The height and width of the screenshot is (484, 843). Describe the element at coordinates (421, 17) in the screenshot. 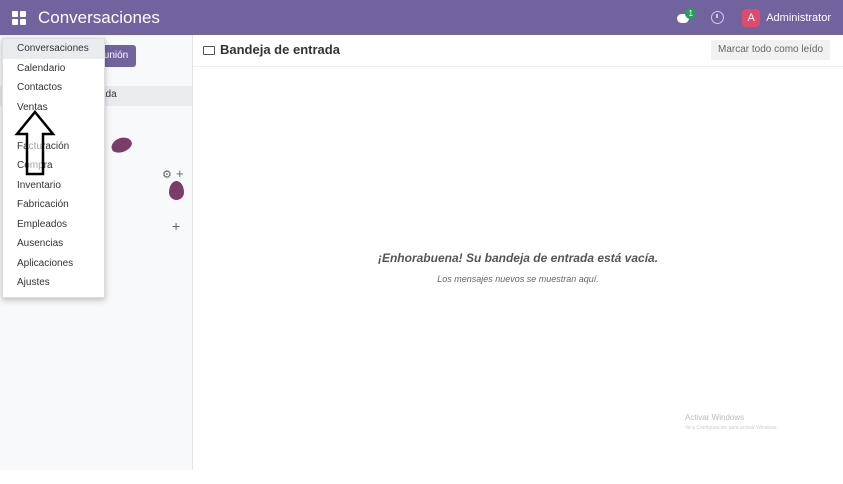

I see `top-navbar: Conversaciones 1 A Administrator` at that location.